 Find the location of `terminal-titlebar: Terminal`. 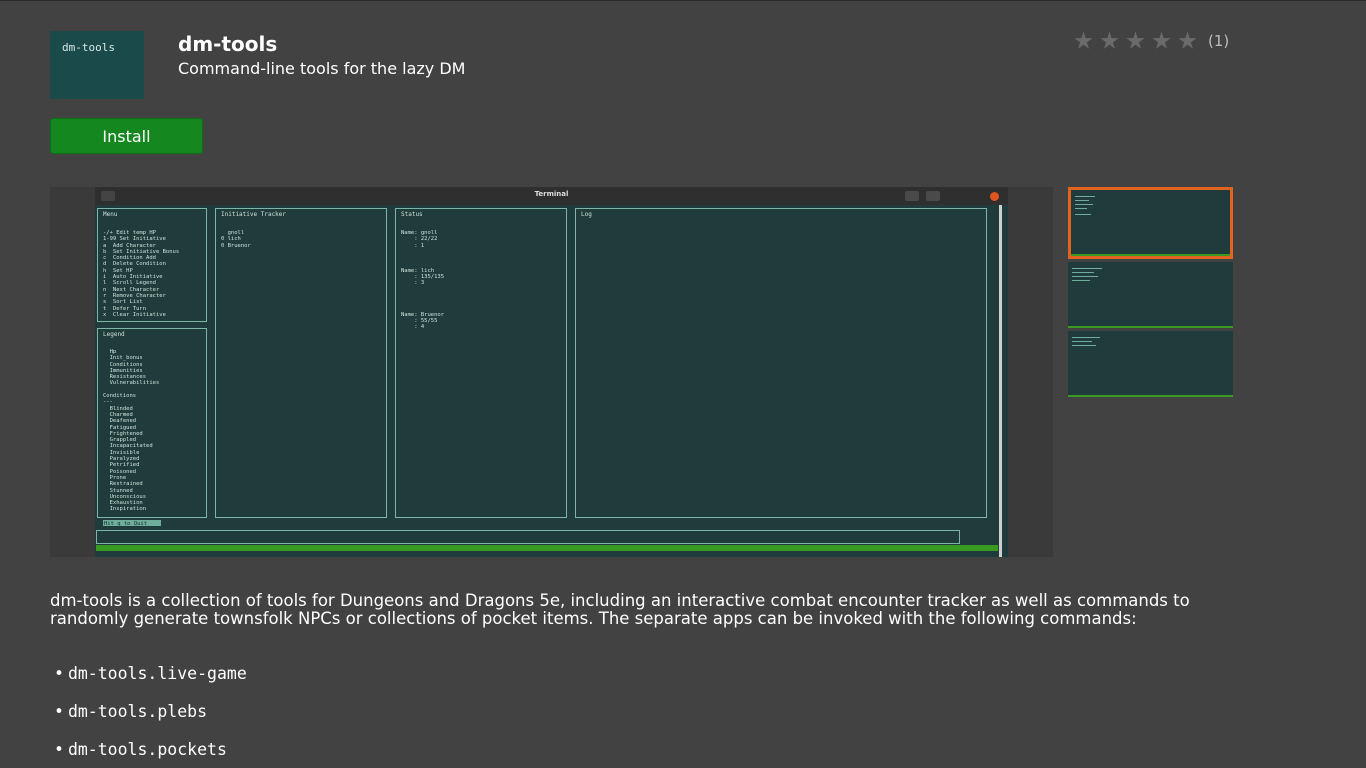

terminal-titlebar: Terminal is located at coordinates (551, 196).